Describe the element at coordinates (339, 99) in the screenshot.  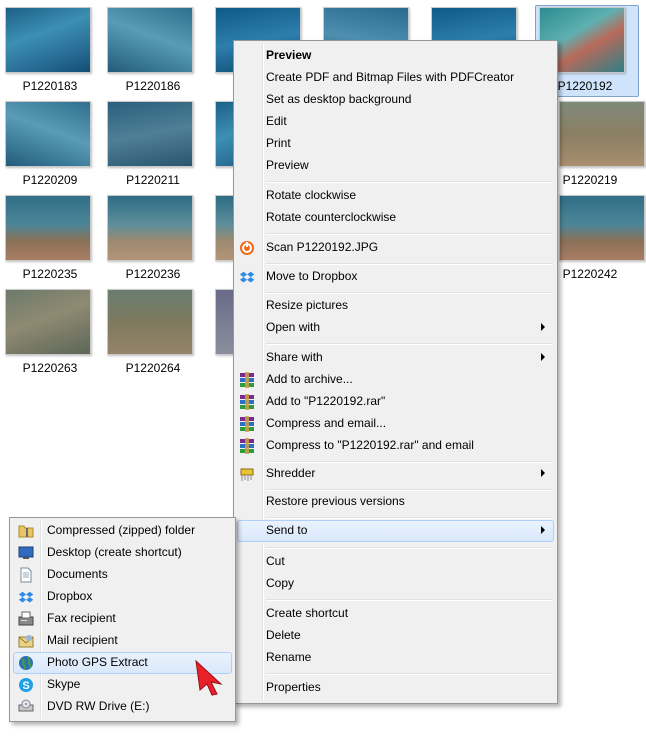
I see `menu-item-label: Set as desktop background` at that location.